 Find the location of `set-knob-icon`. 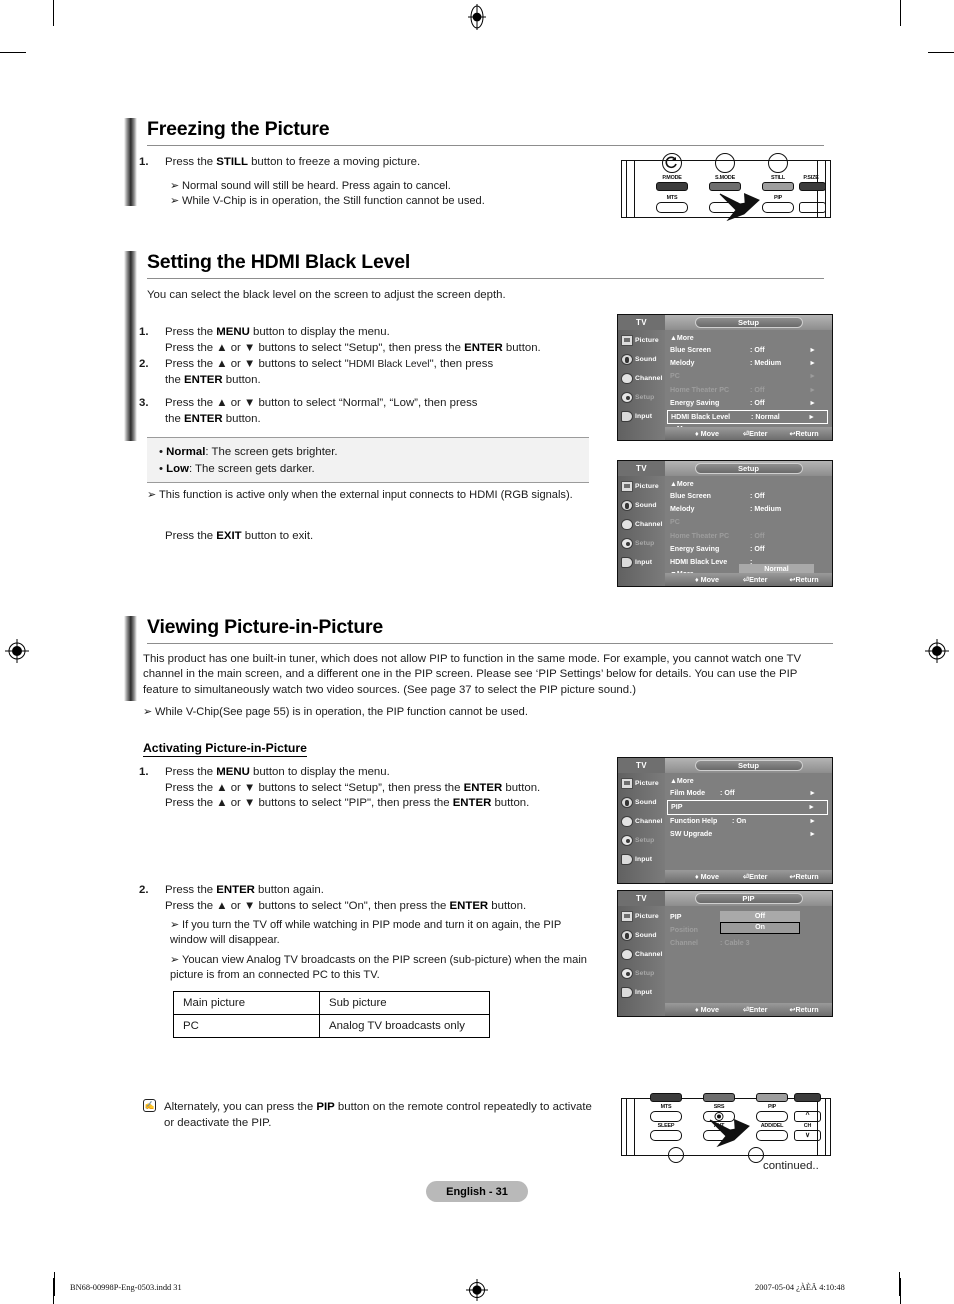

set-knob-icon is located at coordinates (676, 1155).